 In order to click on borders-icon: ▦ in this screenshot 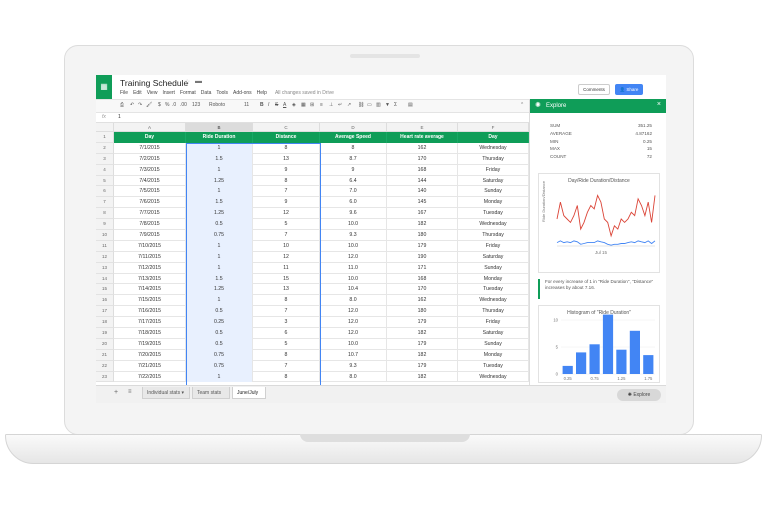, I will do `click(303, 105)`.